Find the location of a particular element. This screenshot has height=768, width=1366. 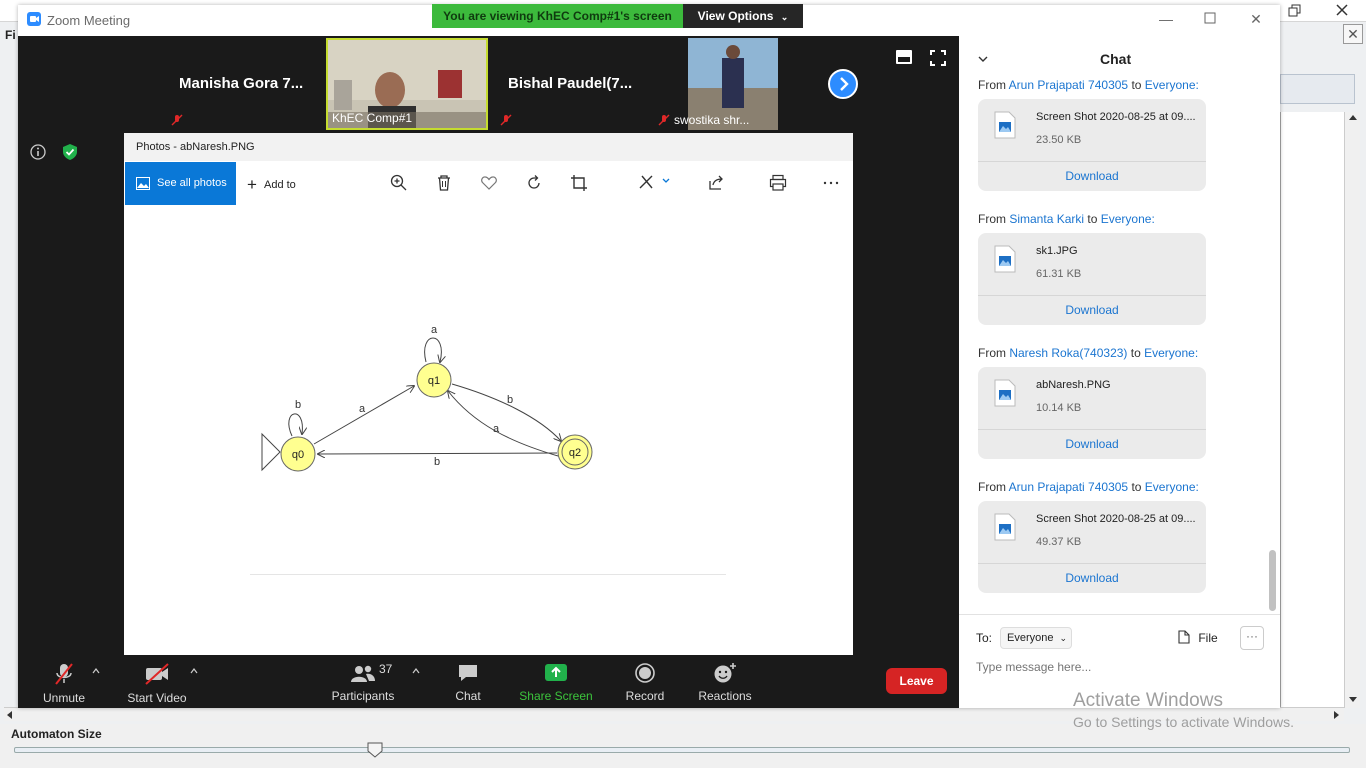

more-options-button: ··· is located at coordinates (1252, 638).